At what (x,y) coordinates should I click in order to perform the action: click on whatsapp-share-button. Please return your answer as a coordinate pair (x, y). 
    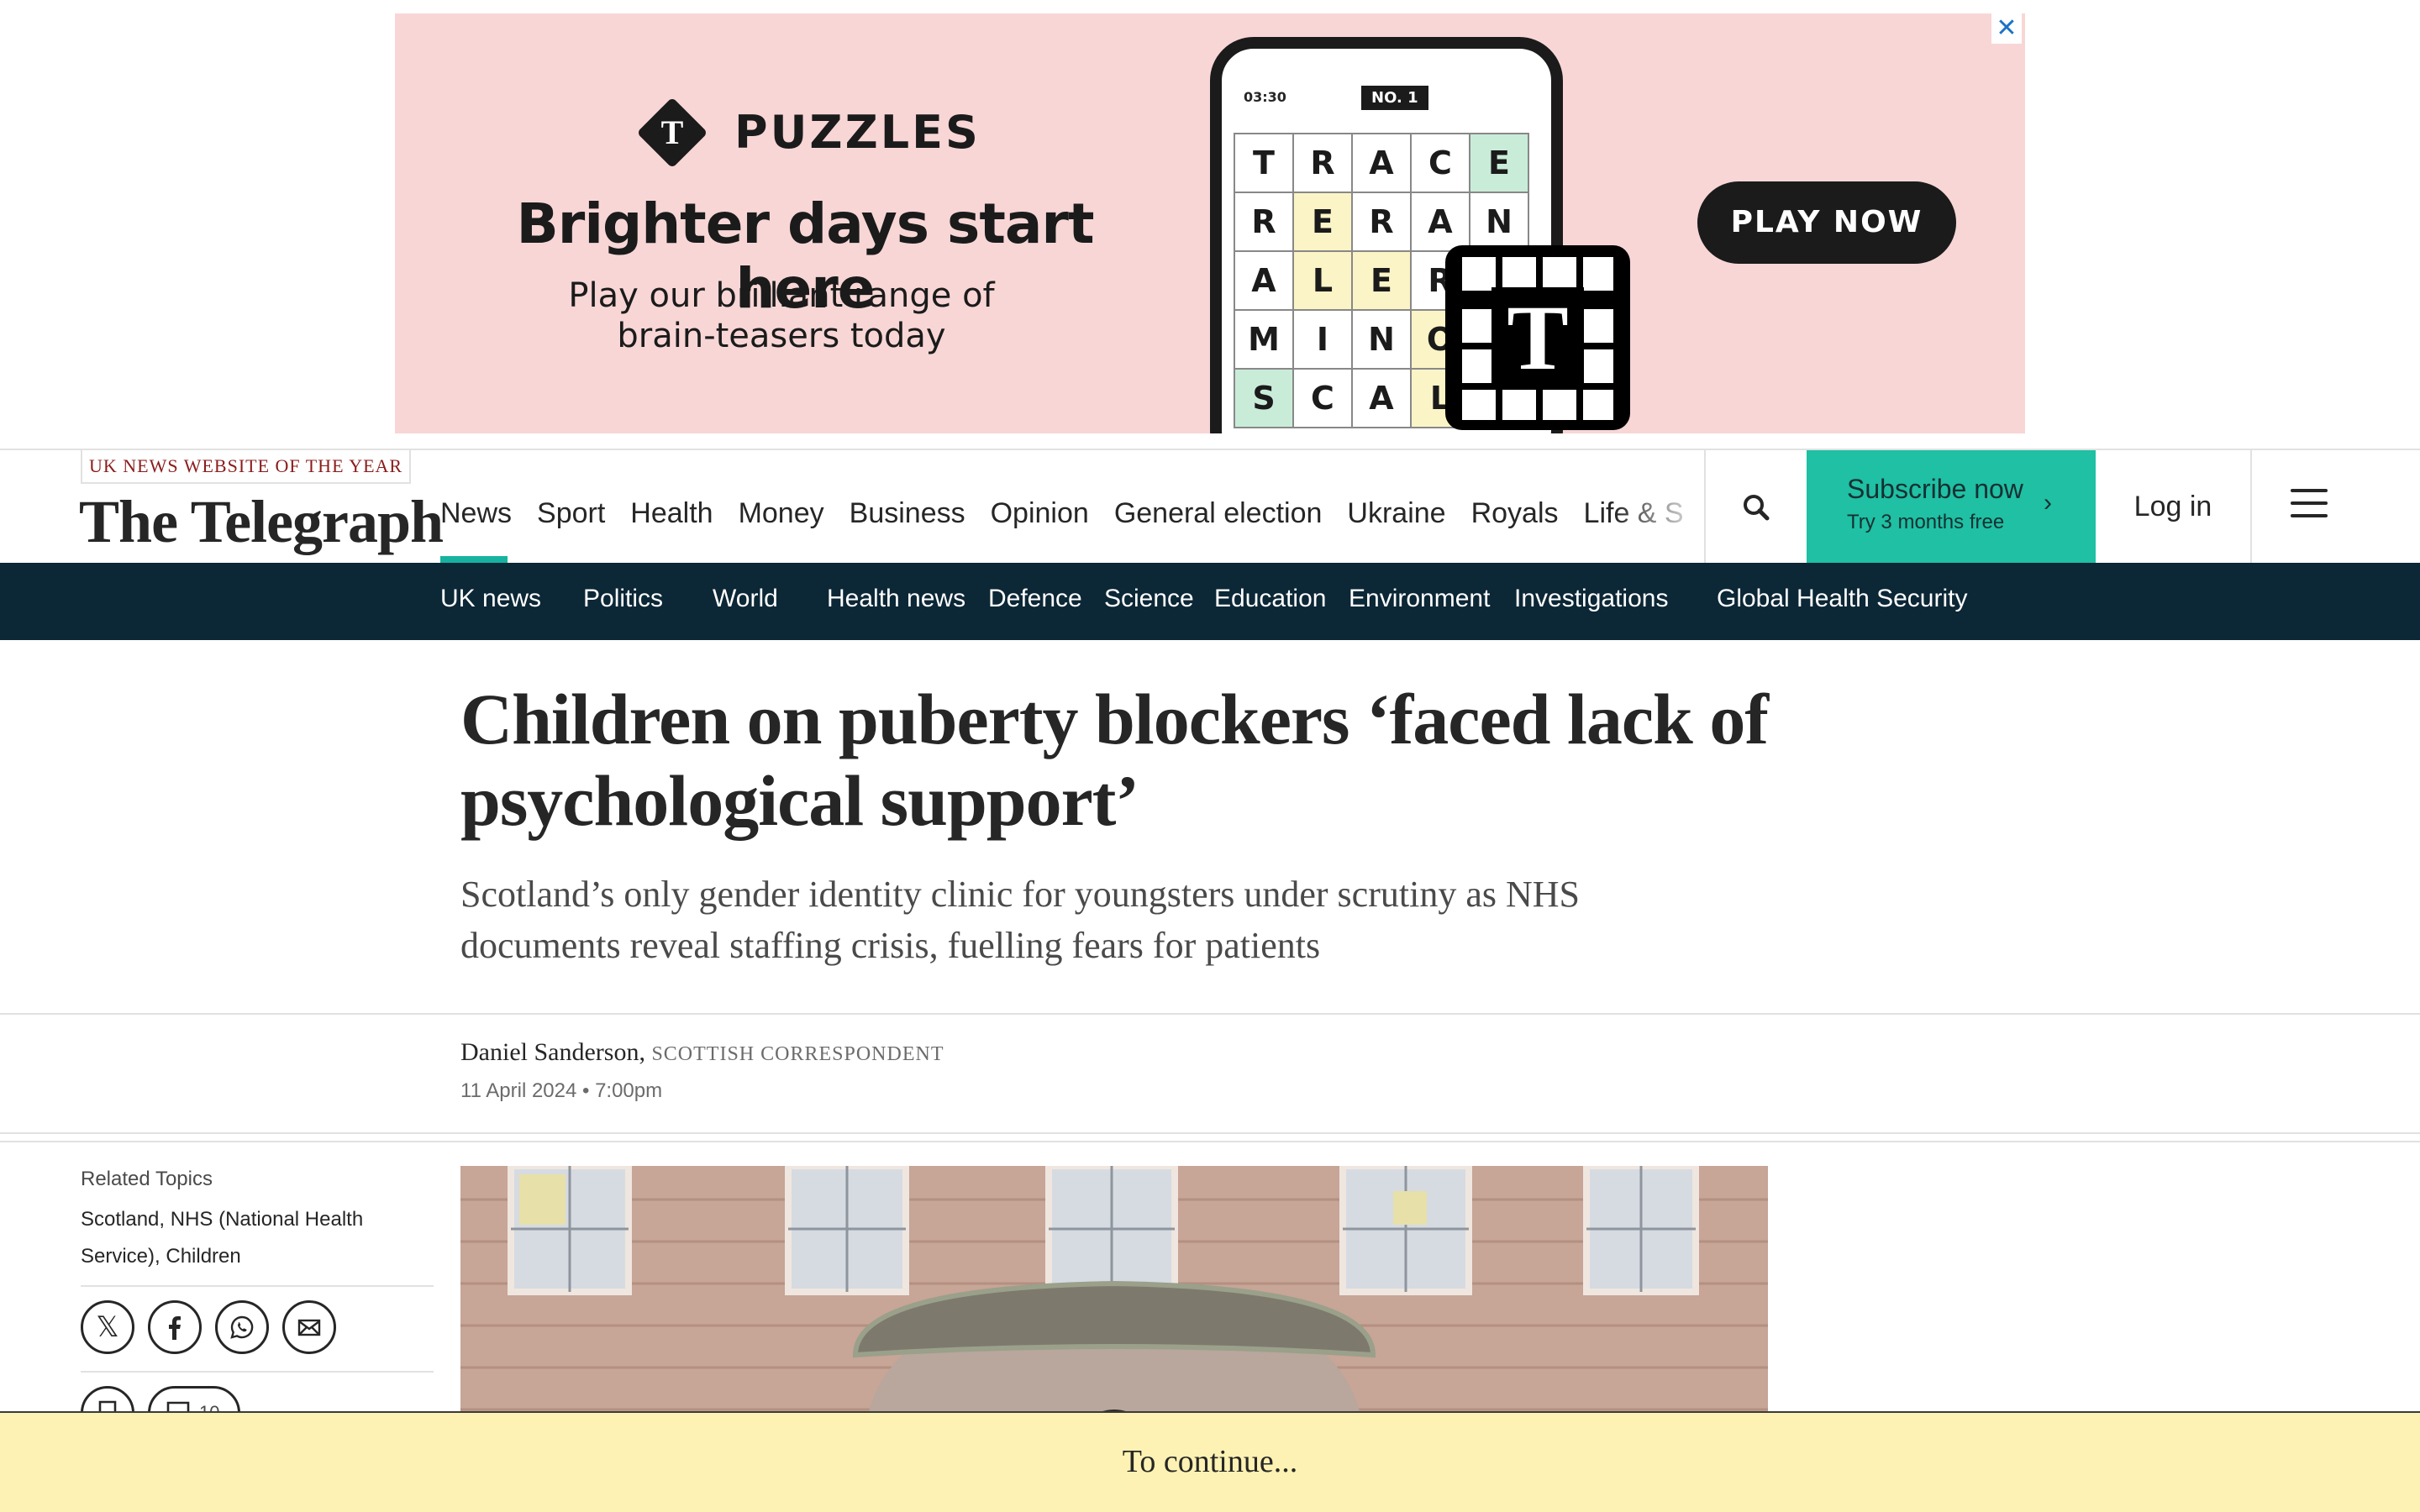
    Looking at the image, I should click on (242, 1327).